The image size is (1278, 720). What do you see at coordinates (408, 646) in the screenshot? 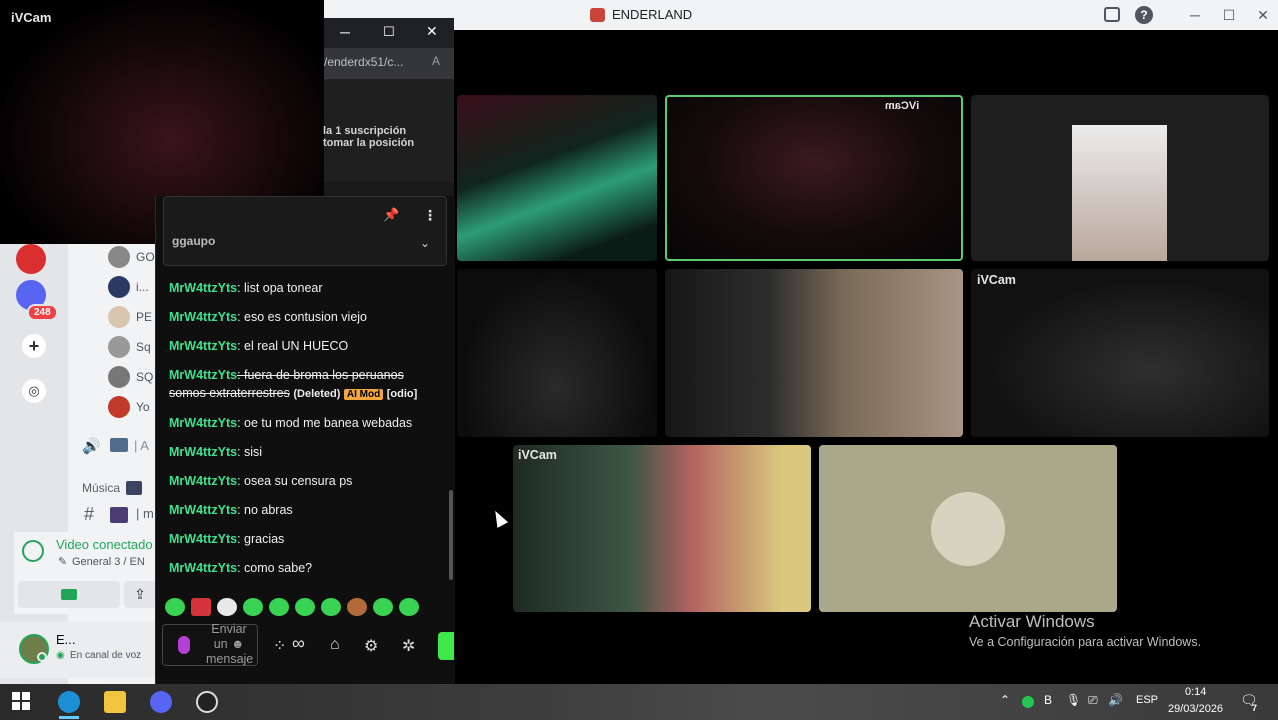
I see `settings-icon: ✲` at bounding box center [408, 646].